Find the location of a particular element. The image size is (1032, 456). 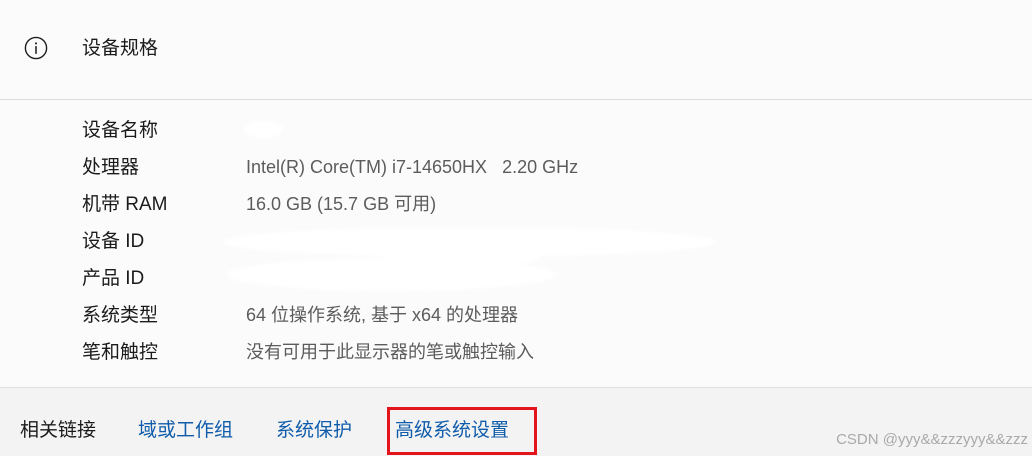

spec-label: 设备名称 is located at coordinates (120, 130).